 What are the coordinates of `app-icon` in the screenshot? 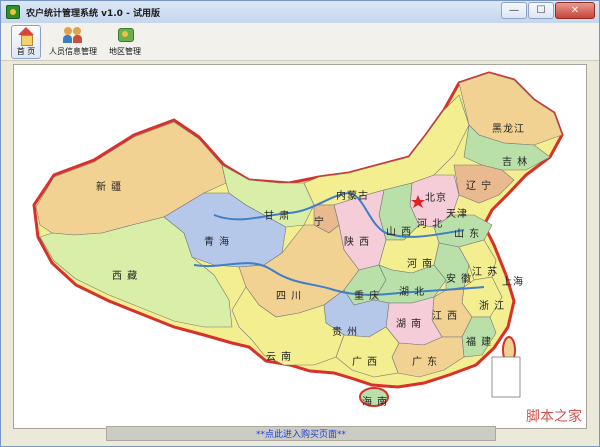 It's located at (13, 12).